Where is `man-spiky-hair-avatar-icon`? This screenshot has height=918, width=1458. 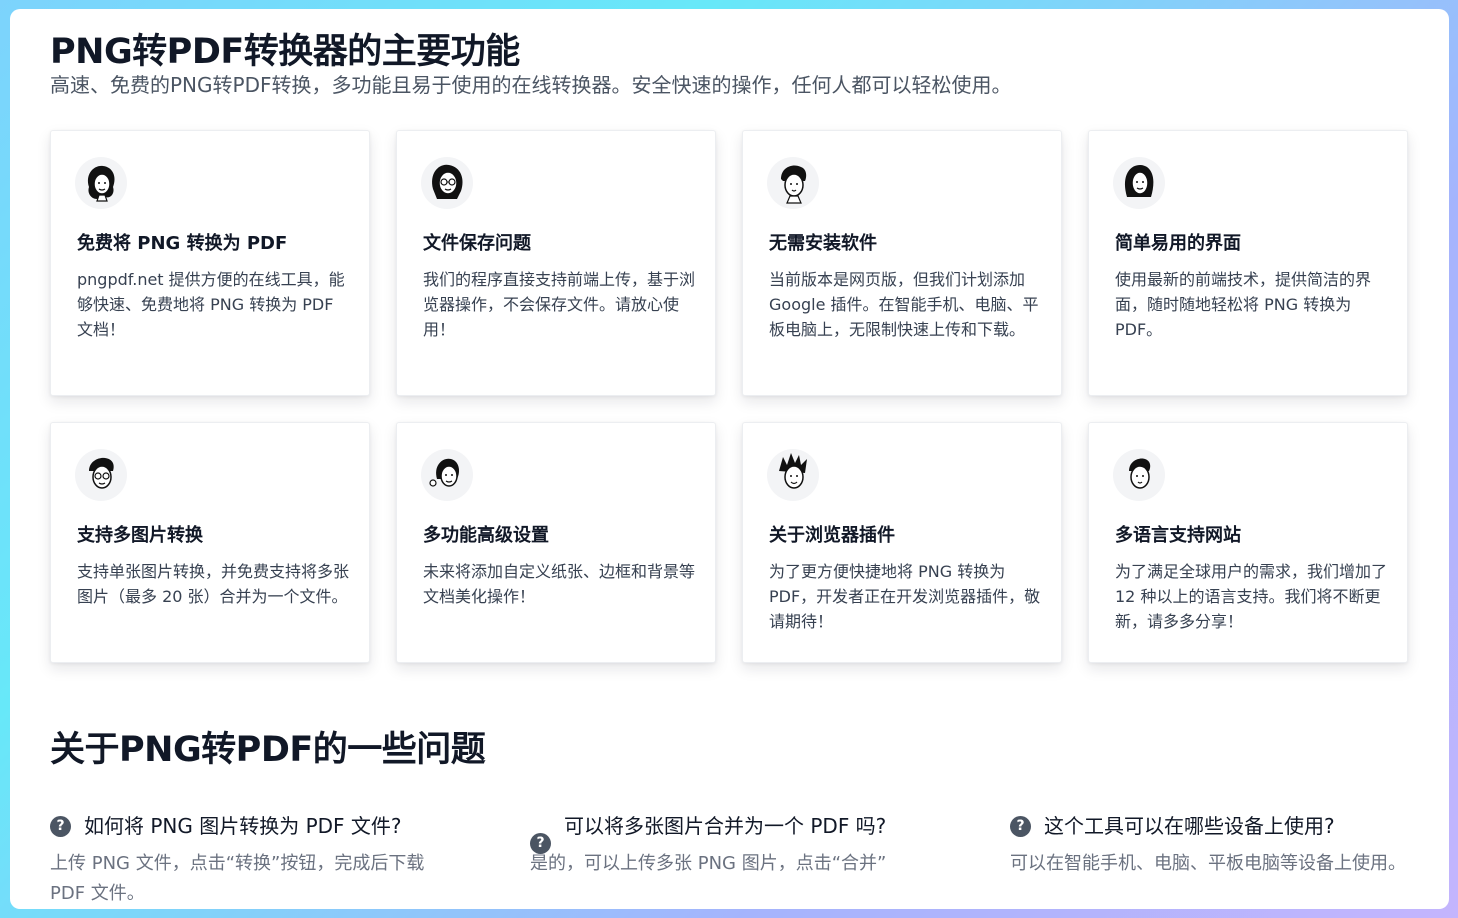 man-spiky-hair-avatar-icon is located at coordinates (793, 475).